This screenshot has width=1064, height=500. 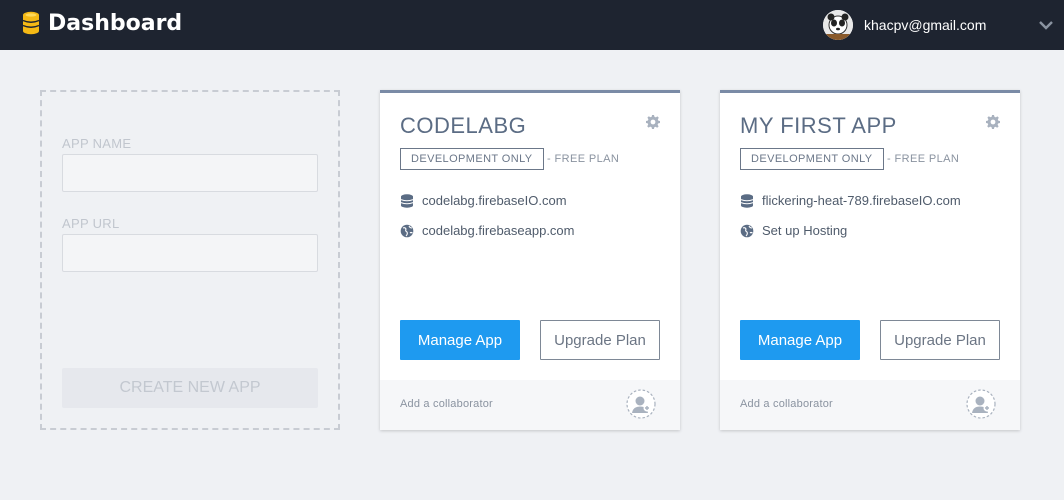 I want to click on setup-hosting-link: Set up Hosting, so click(x=804, y=231).